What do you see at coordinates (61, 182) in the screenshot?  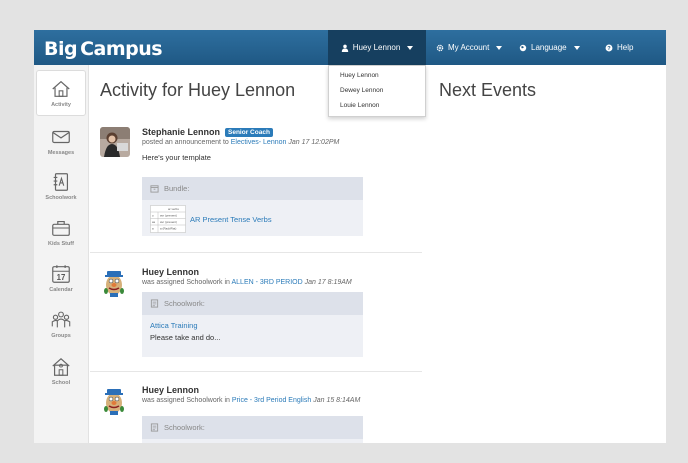 I see `document-icon` at bounding box center [61, 182].